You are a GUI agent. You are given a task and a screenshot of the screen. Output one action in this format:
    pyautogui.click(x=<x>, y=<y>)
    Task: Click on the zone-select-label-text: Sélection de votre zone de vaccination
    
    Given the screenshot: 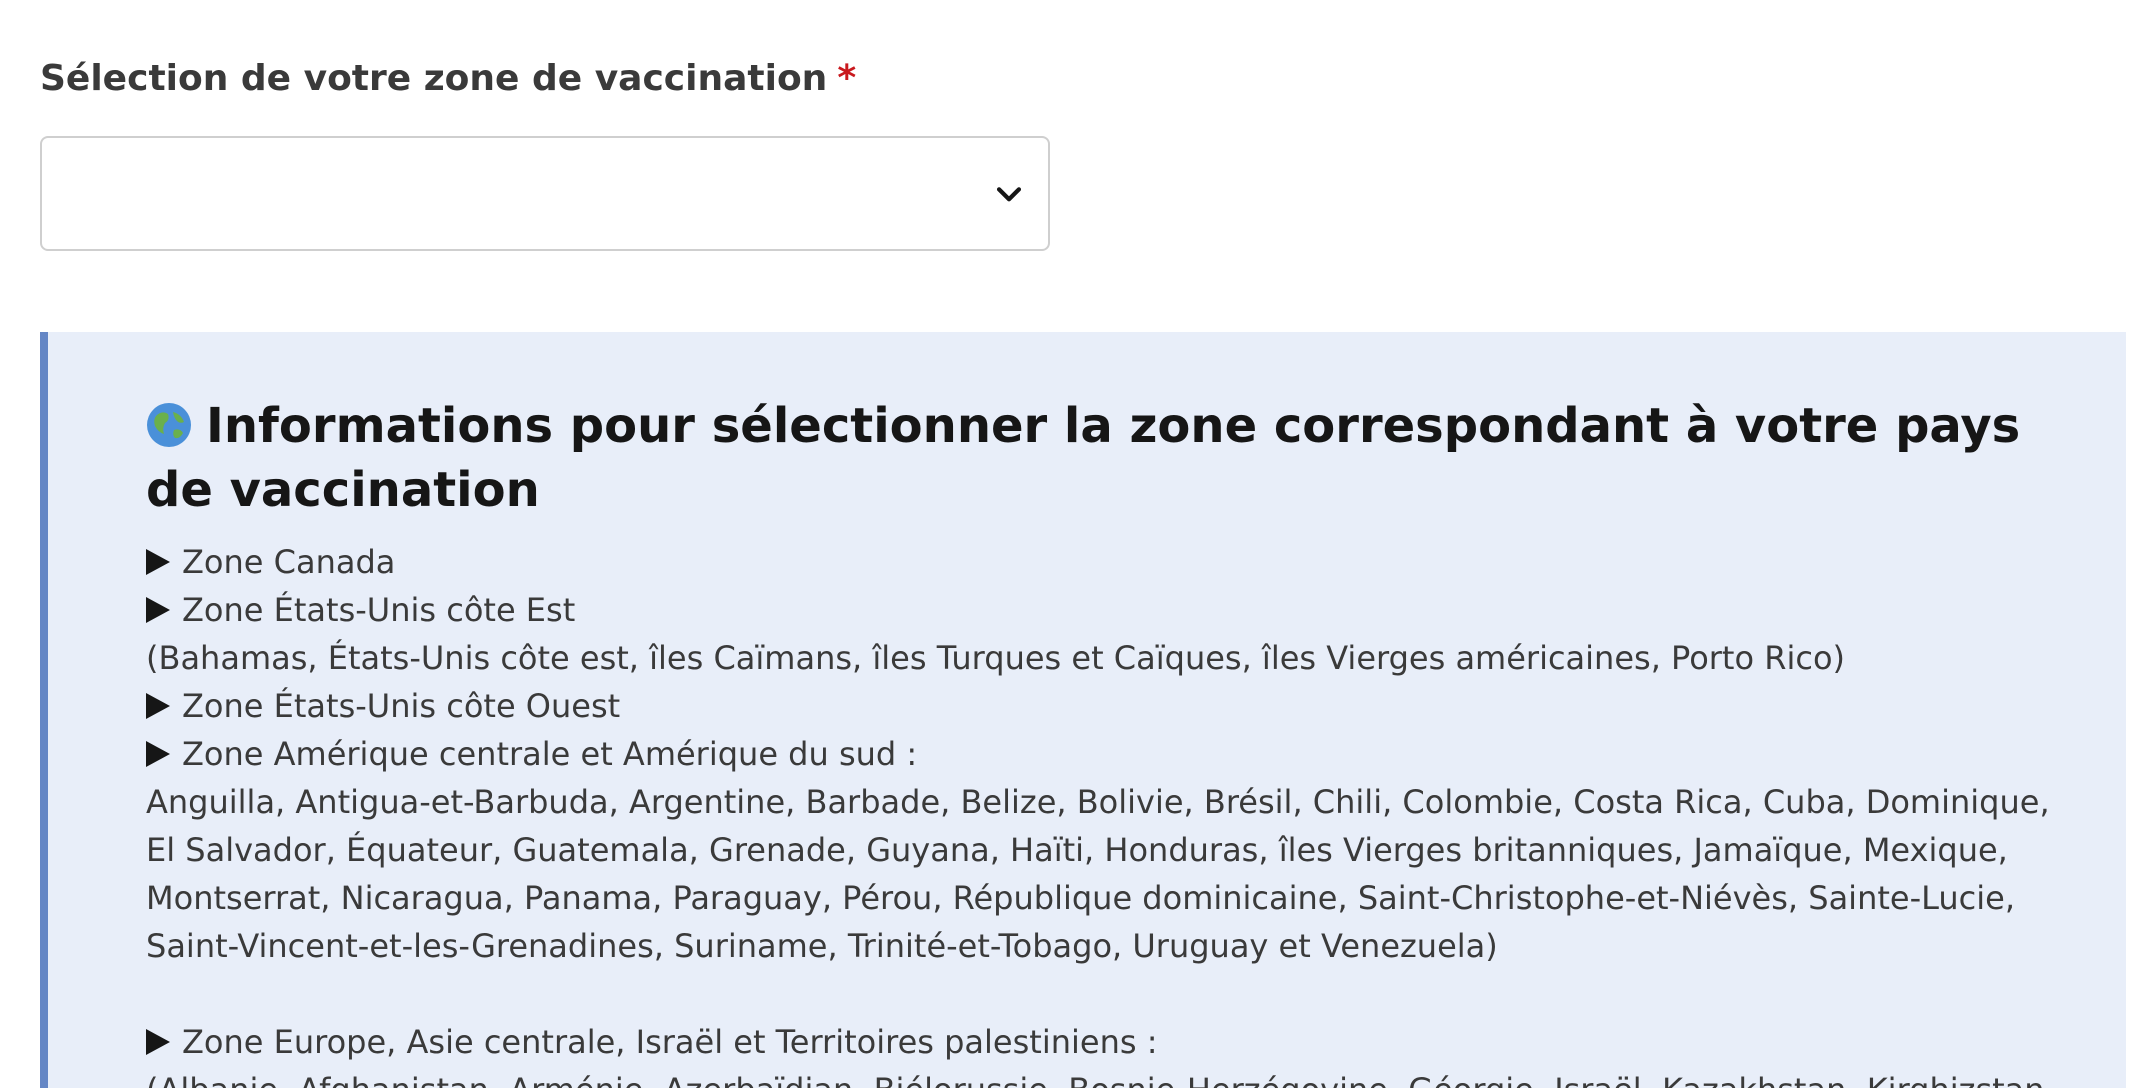 What is the action you would take?
    pyautogui.click(x=434, y=78)
    